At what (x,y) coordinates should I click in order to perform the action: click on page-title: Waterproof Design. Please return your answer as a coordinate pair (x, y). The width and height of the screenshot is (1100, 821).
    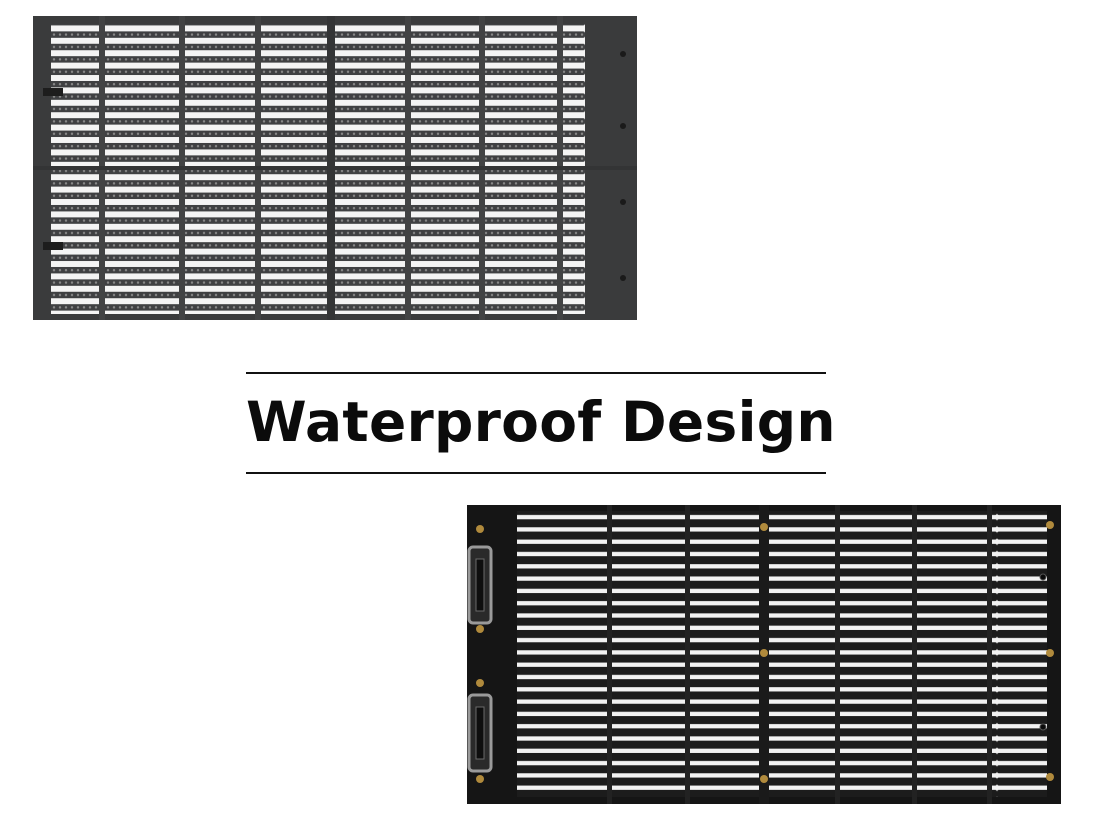
    Looking at the image, I should click on (541, 422).